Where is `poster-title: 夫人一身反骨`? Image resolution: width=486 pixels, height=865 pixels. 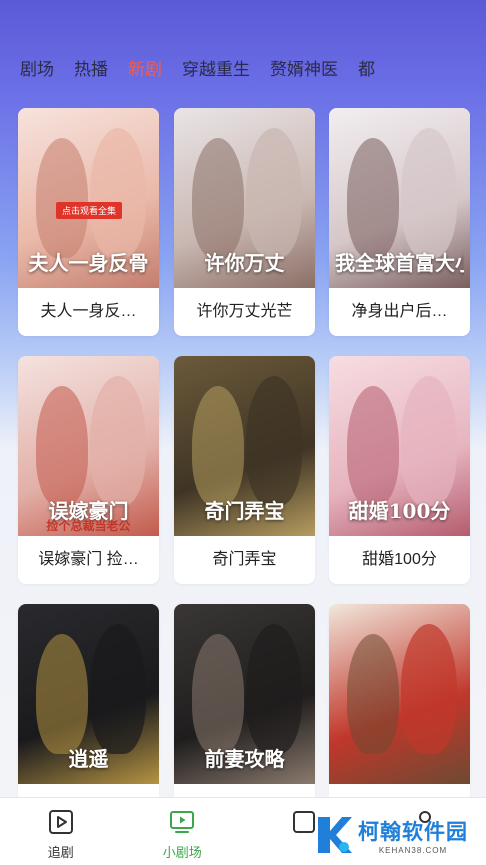 poster-title: 夫人一身反骨 is located at coordinates (88, 263).